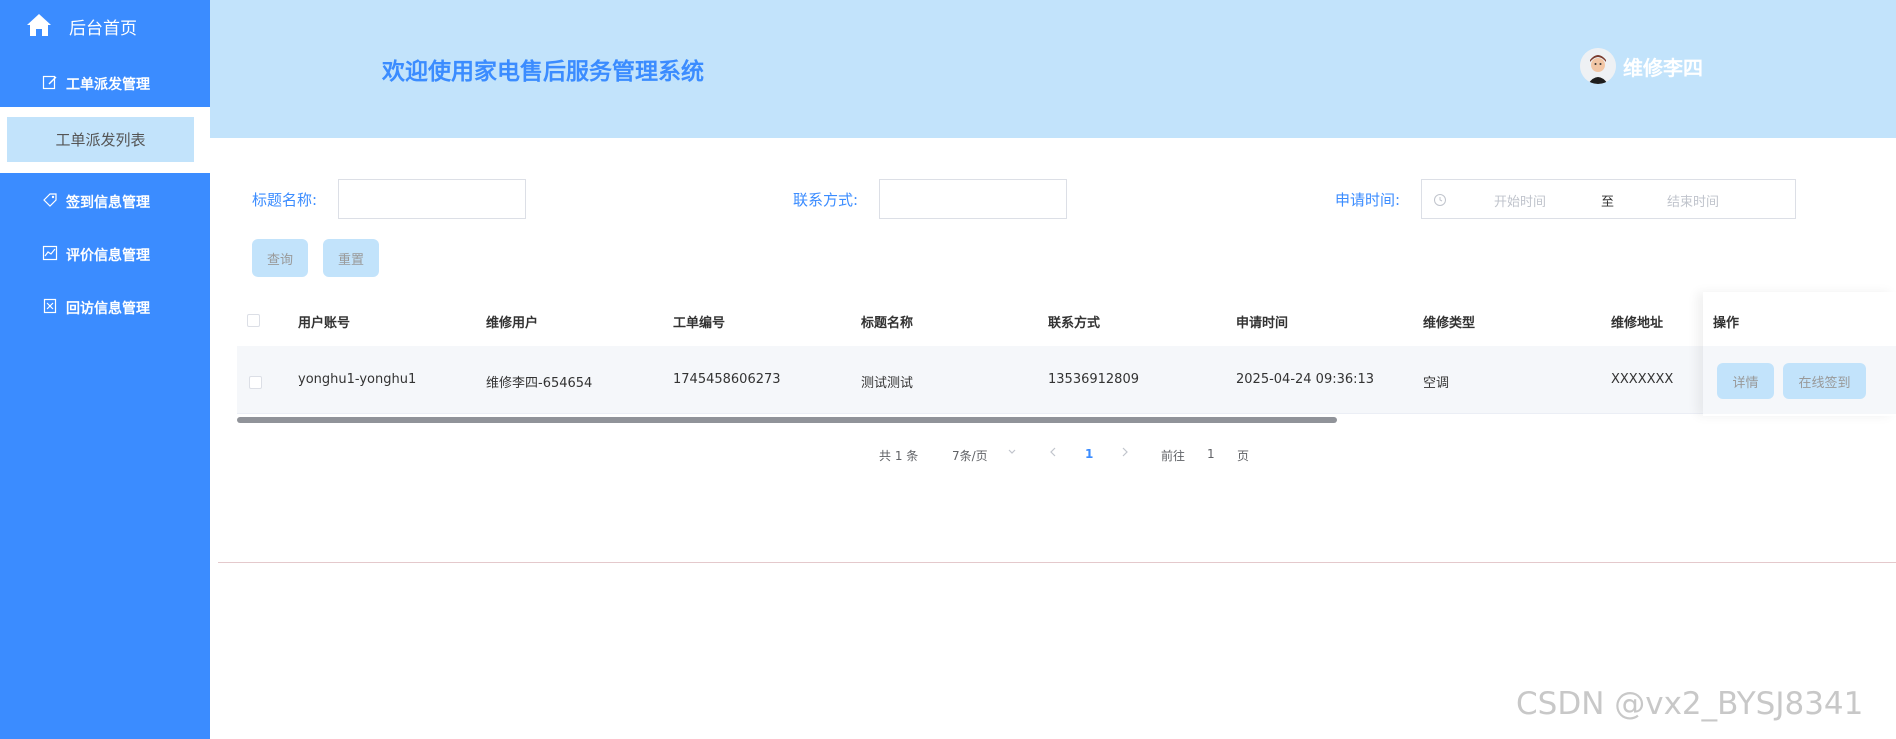  I want to click on avatar, so click(1598, 66).